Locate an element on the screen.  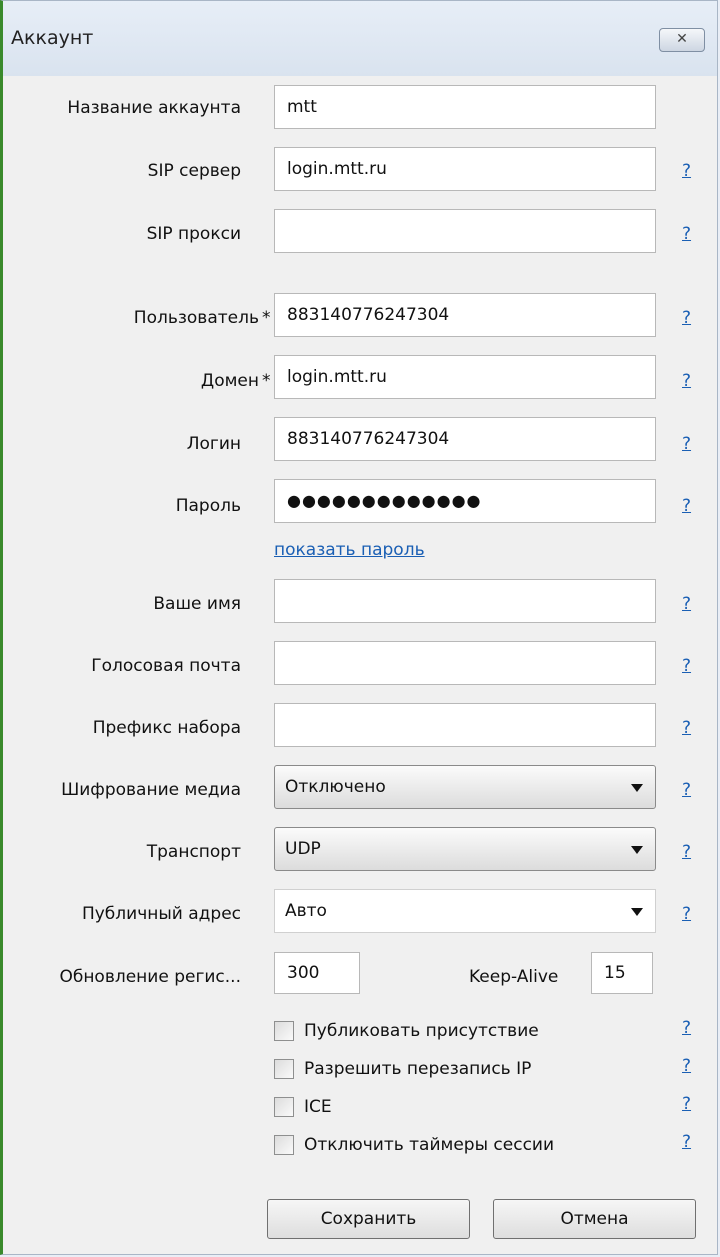
window-title: Аккаунт is located at coordinates (52, 38).